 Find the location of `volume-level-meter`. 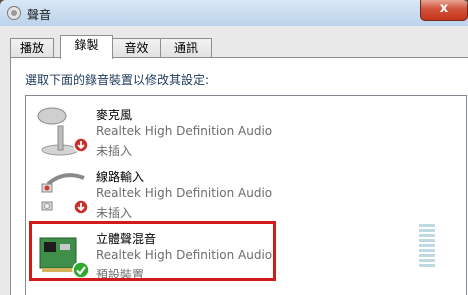

volume-level-meter is located at coordinates (427, 248).